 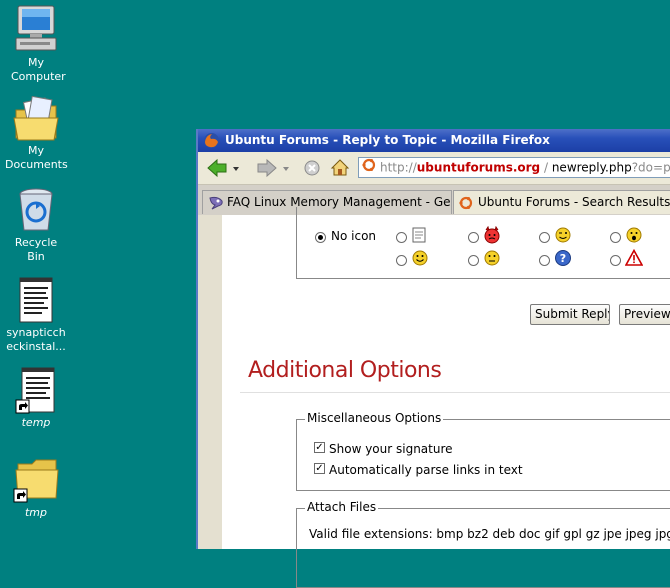 What do you see at coordinates (320, 237) in the screenshot?
I see `post-icon-radio-none` at bounding box center [320, 237].